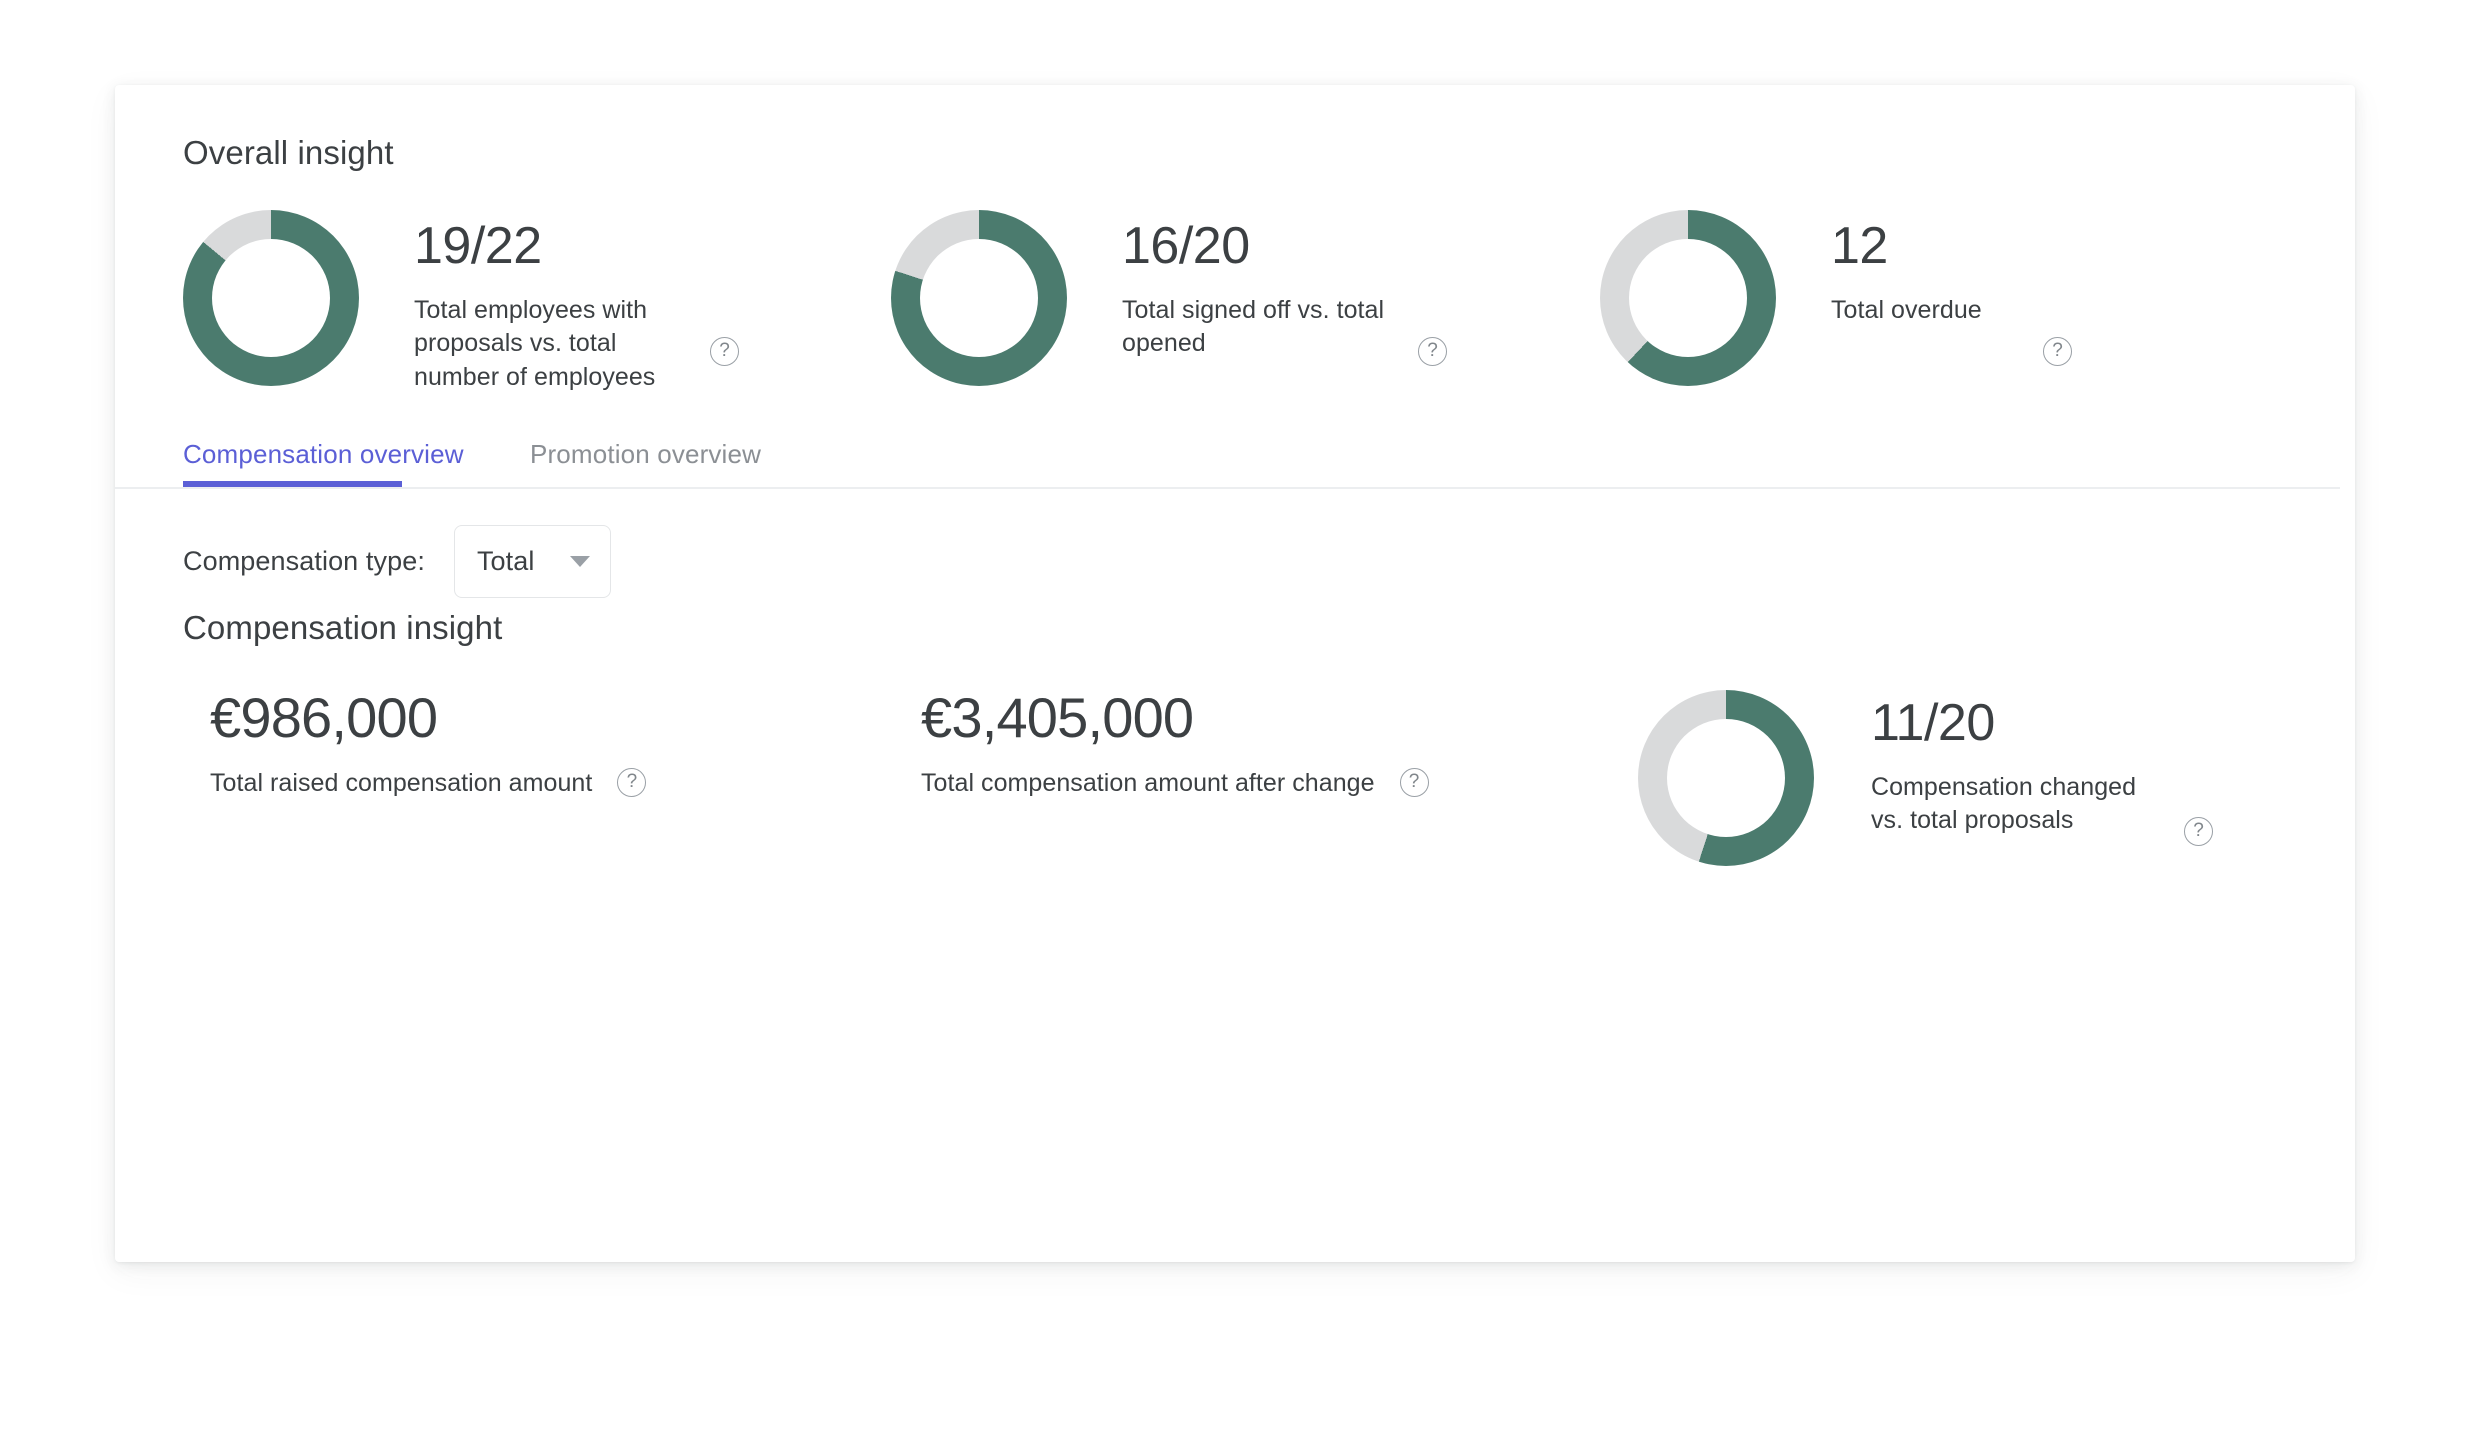  I want to click on stat-value: 16/20, so click(1186, 246).